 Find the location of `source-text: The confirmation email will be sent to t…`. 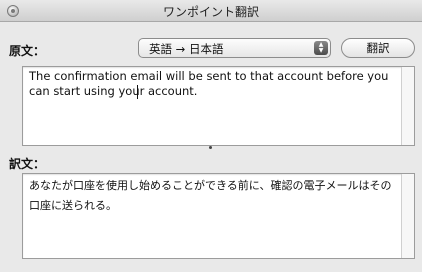

source-text: The confirmation email will be sent to t… is located at coordinates (209, 83).